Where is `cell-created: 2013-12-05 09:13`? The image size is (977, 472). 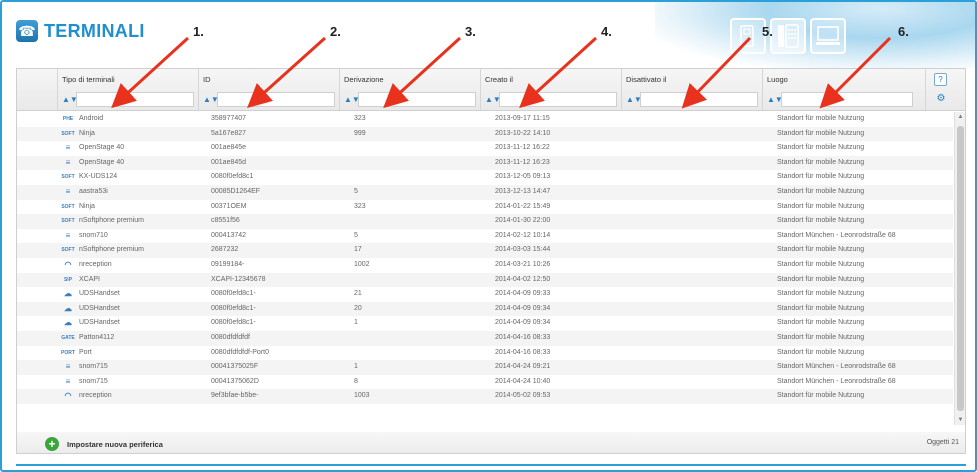
cell-created: 2013-12-05 09:13 is located at coordinates (523, 177).